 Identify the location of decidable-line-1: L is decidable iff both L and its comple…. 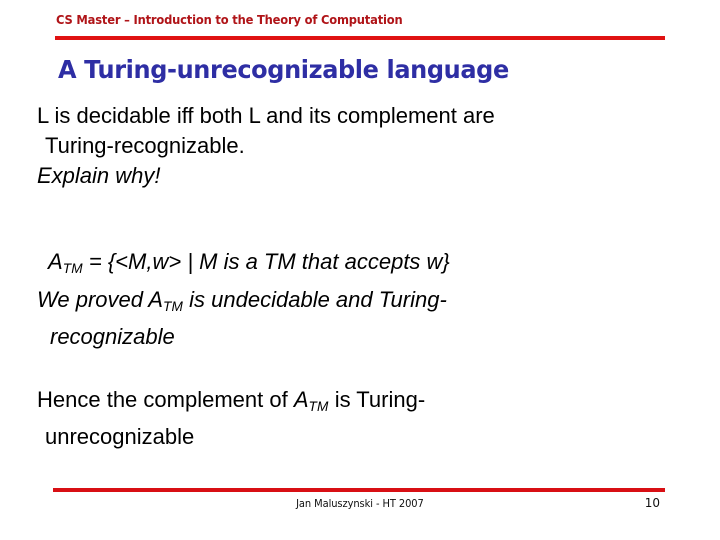
(266, 115).